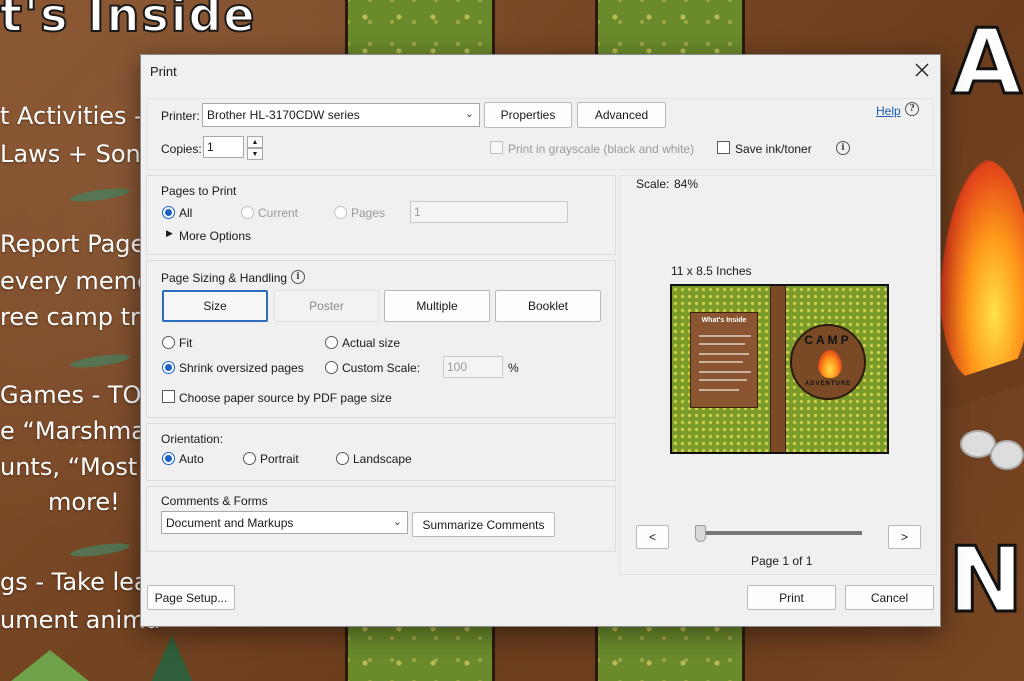 The height and width of the screenshot is (681, 1024). Describe the element at coordinates (371, 343) in the screenshot. I see `actual-size-label: Actual size` at that location.